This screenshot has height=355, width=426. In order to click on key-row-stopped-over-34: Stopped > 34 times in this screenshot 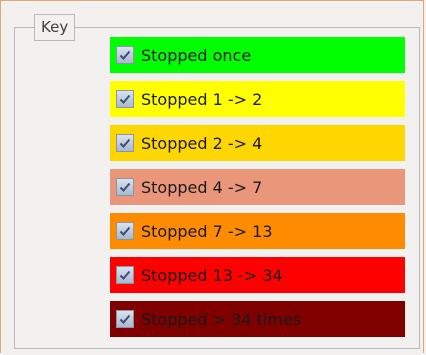, I will do `click(257, 319)`.